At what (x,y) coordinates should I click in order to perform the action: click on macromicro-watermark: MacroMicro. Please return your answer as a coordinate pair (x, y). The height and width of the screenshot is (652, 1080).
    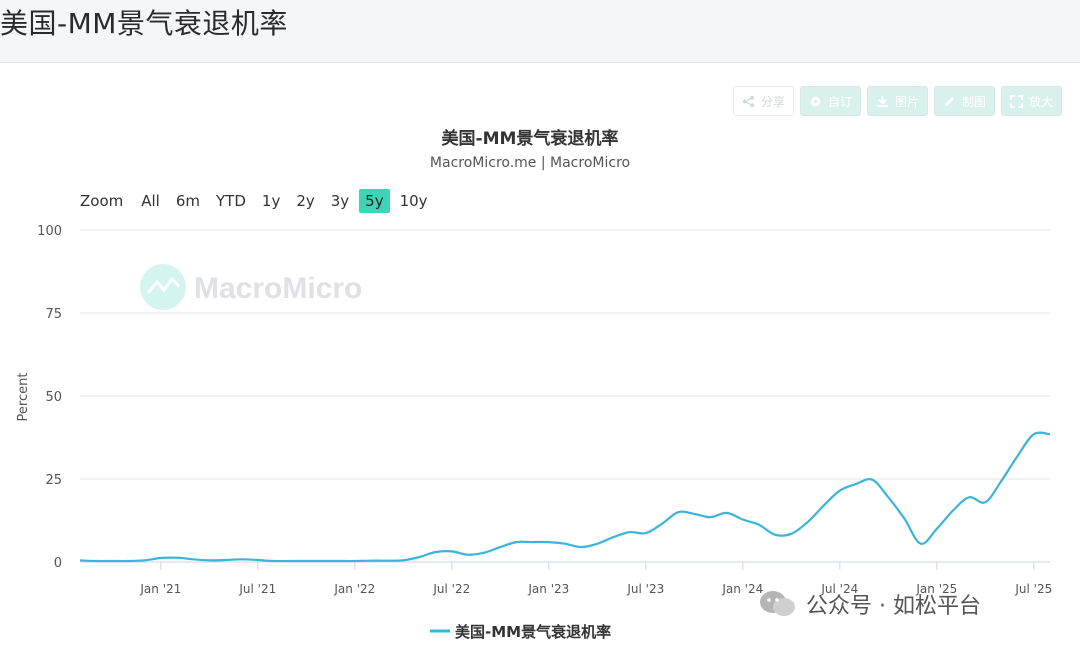
    Looking at the image, I should click on (251, 287).